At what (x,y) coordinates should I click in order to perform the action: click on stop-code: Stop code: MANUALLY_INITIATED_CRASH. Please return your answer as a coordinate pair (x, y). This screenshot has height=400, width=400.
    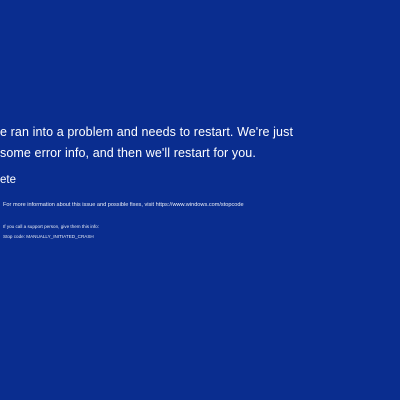
    Looking at the image, I should click on (48, 236).